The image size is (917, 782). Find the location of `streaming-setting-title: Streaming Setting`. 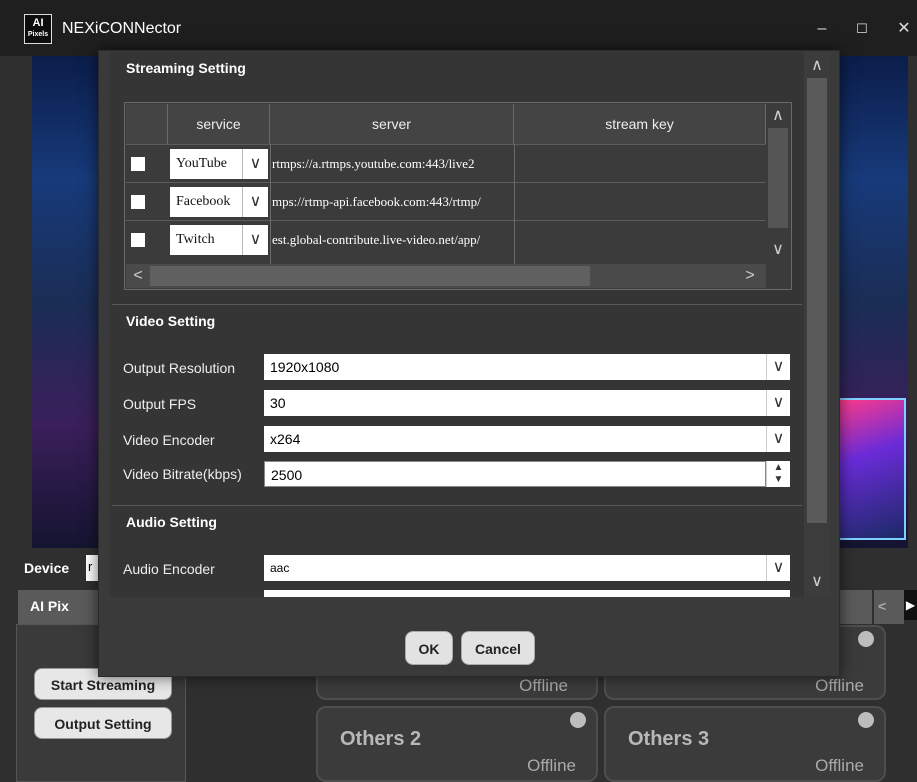

streaming-setting-title: Streaming Setting is located at coordinates (186, 68).